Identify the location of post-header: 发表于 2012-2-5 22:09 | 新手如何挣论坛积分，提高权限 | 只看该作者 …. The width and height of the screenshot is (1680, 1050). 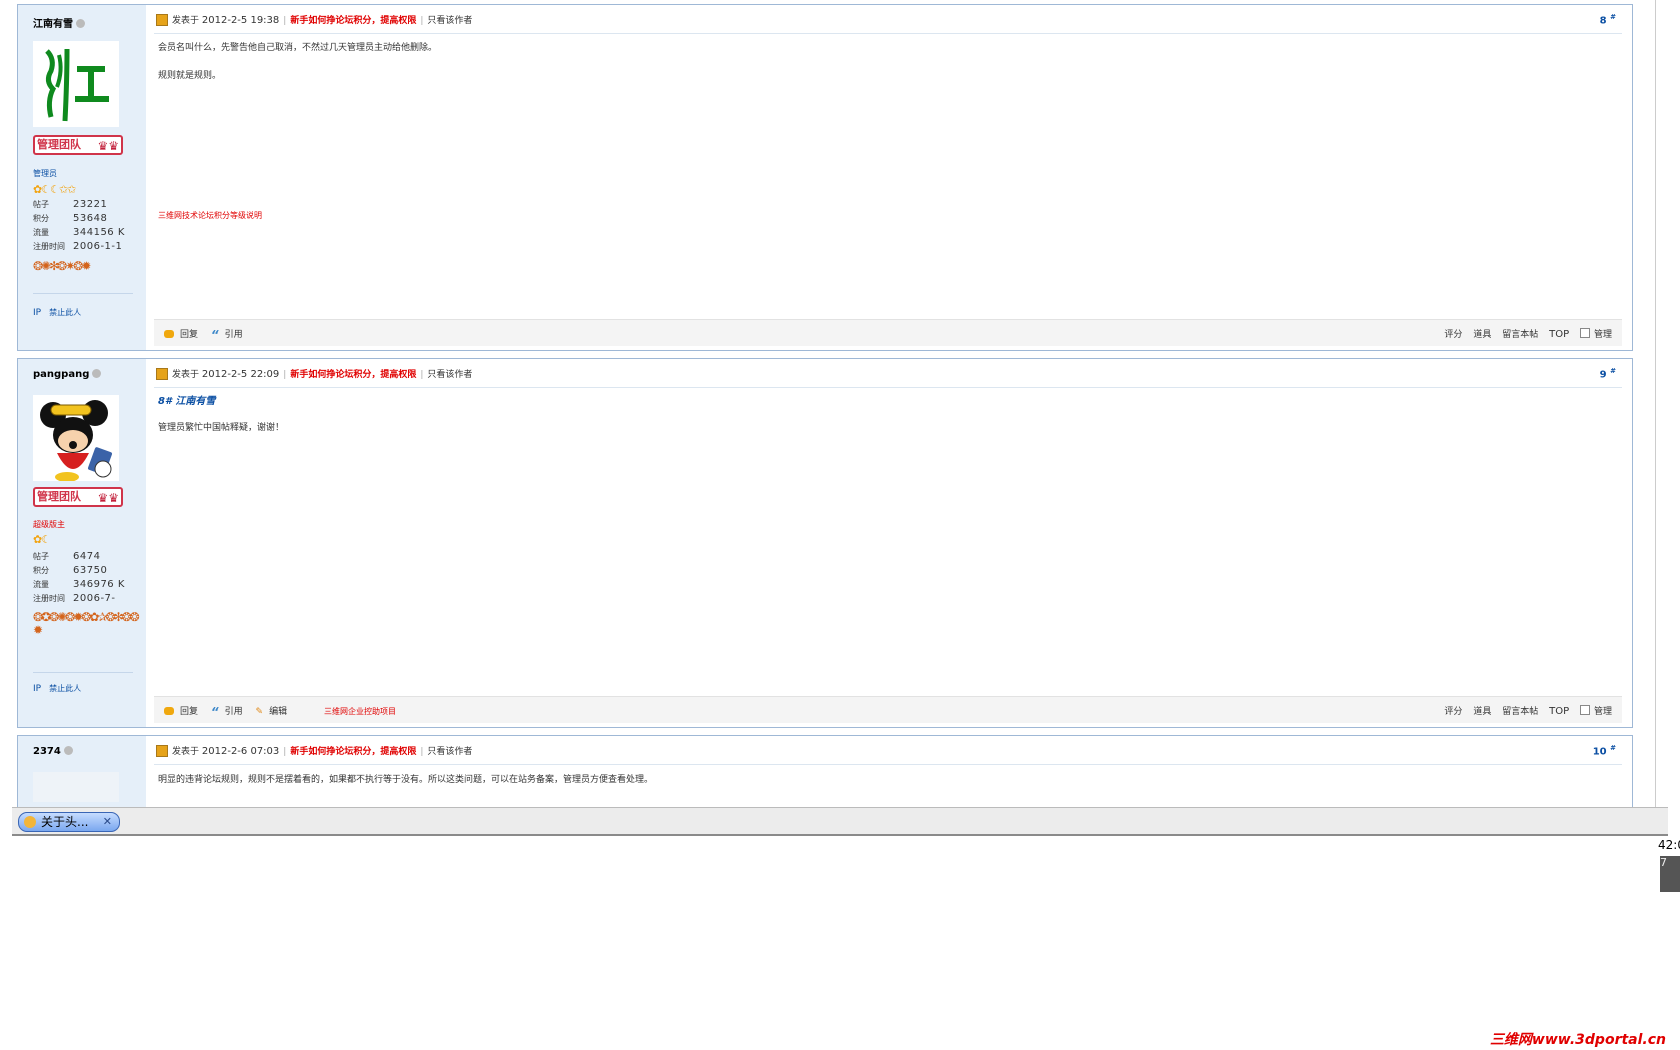
(888, 373).